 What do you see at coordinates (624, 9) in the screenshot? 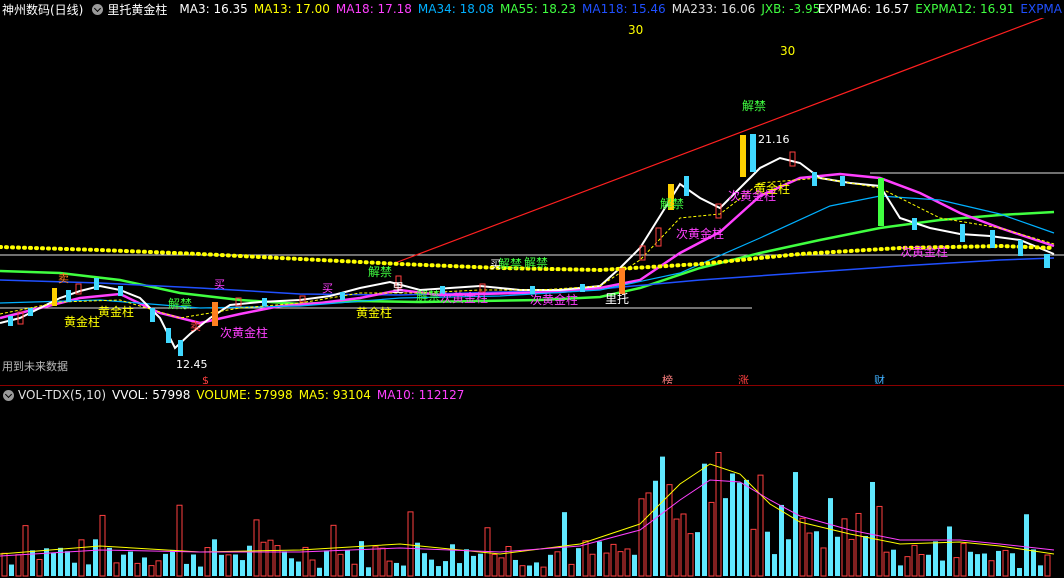
I see `ma118-value: MA118: 15.46` at bounding box center [624, 9].